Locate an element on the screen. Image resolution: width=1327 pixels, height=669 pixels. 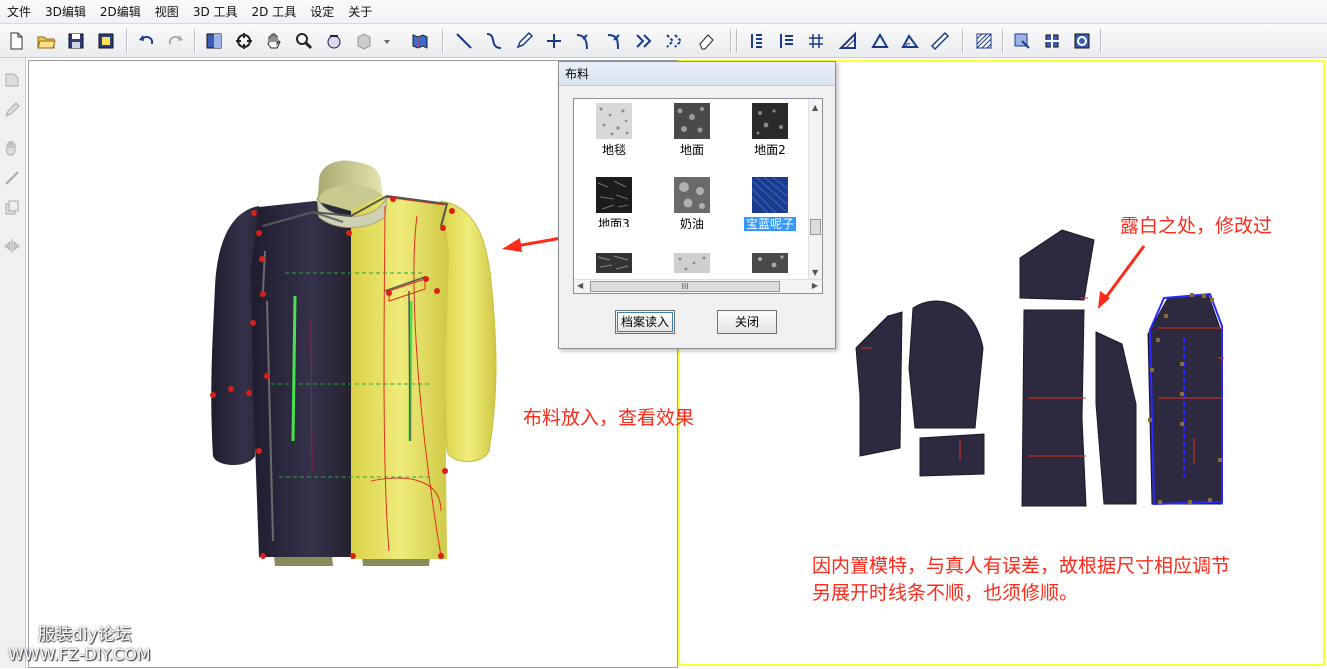
pencil-icon is located at coordinates (12, 110).